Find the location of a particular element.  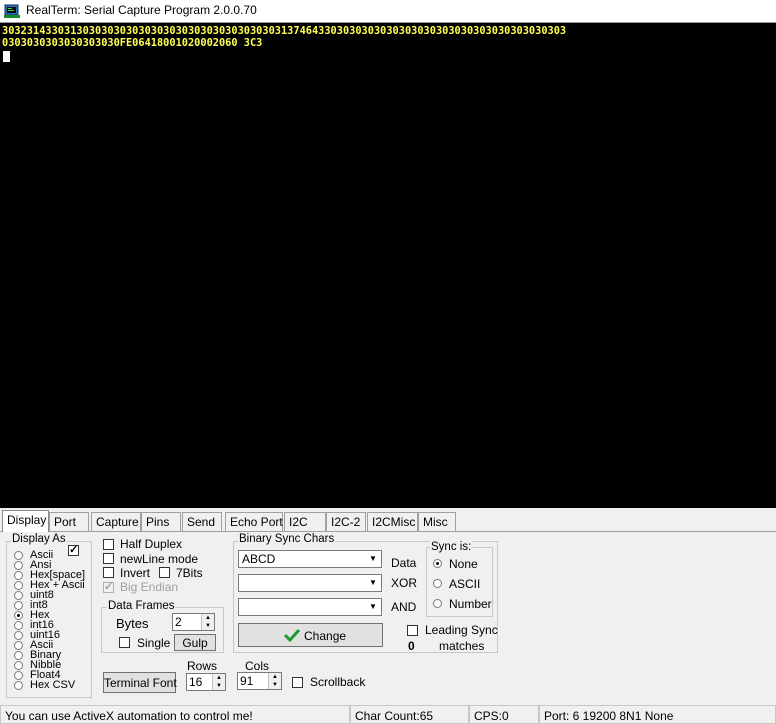

tab-i2c: I2C is located at coordinates (305, 521).